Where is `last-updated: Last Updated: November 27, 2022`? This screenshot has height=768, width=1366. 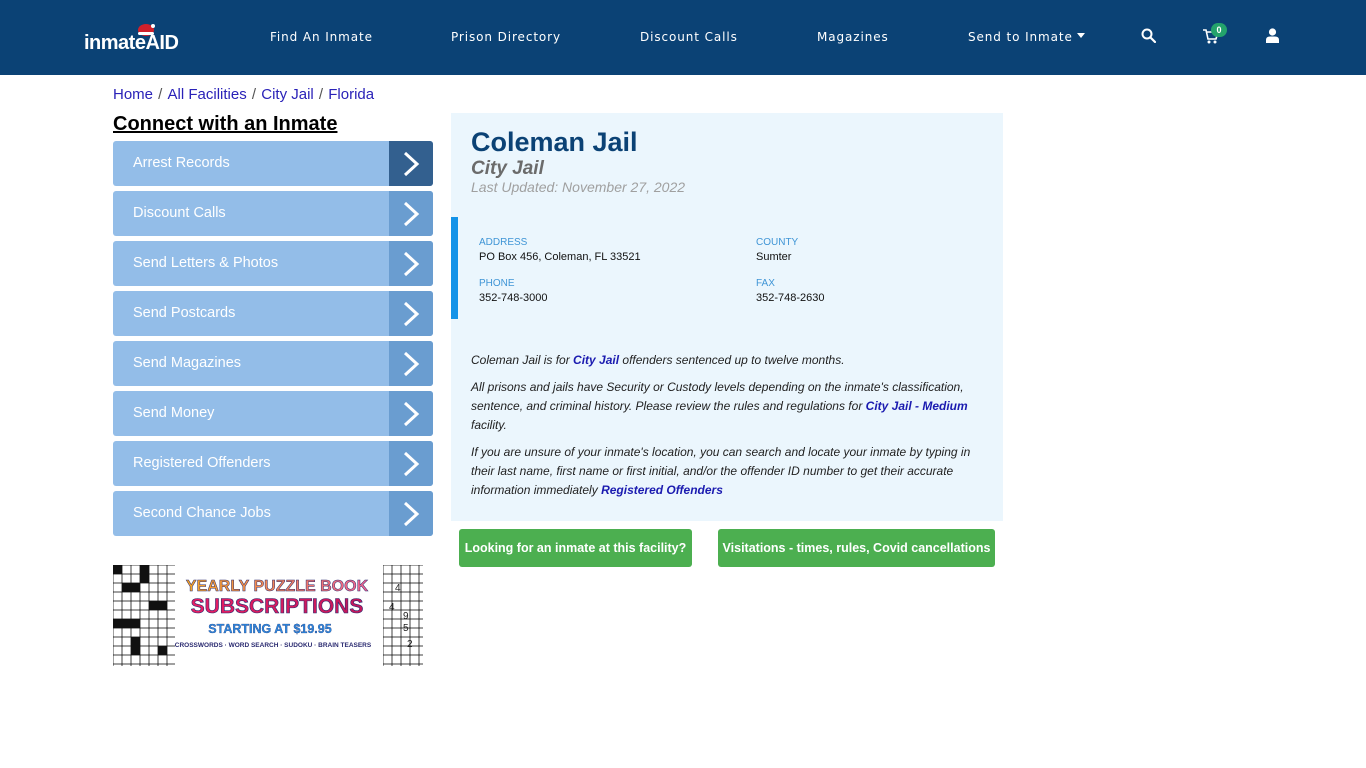 last-updated: Last Updated: November 27, 2022 is located at coordinates (578, 187).